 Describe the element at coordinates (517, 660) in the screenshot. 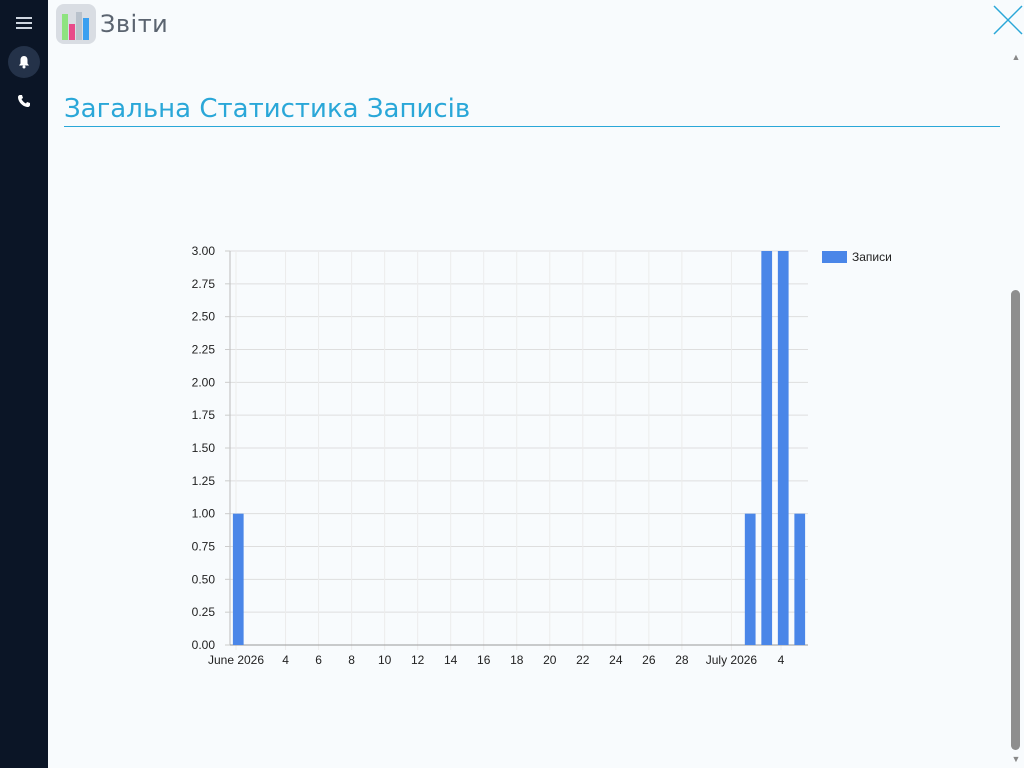

I see `x-tick-label: 18` at that location.